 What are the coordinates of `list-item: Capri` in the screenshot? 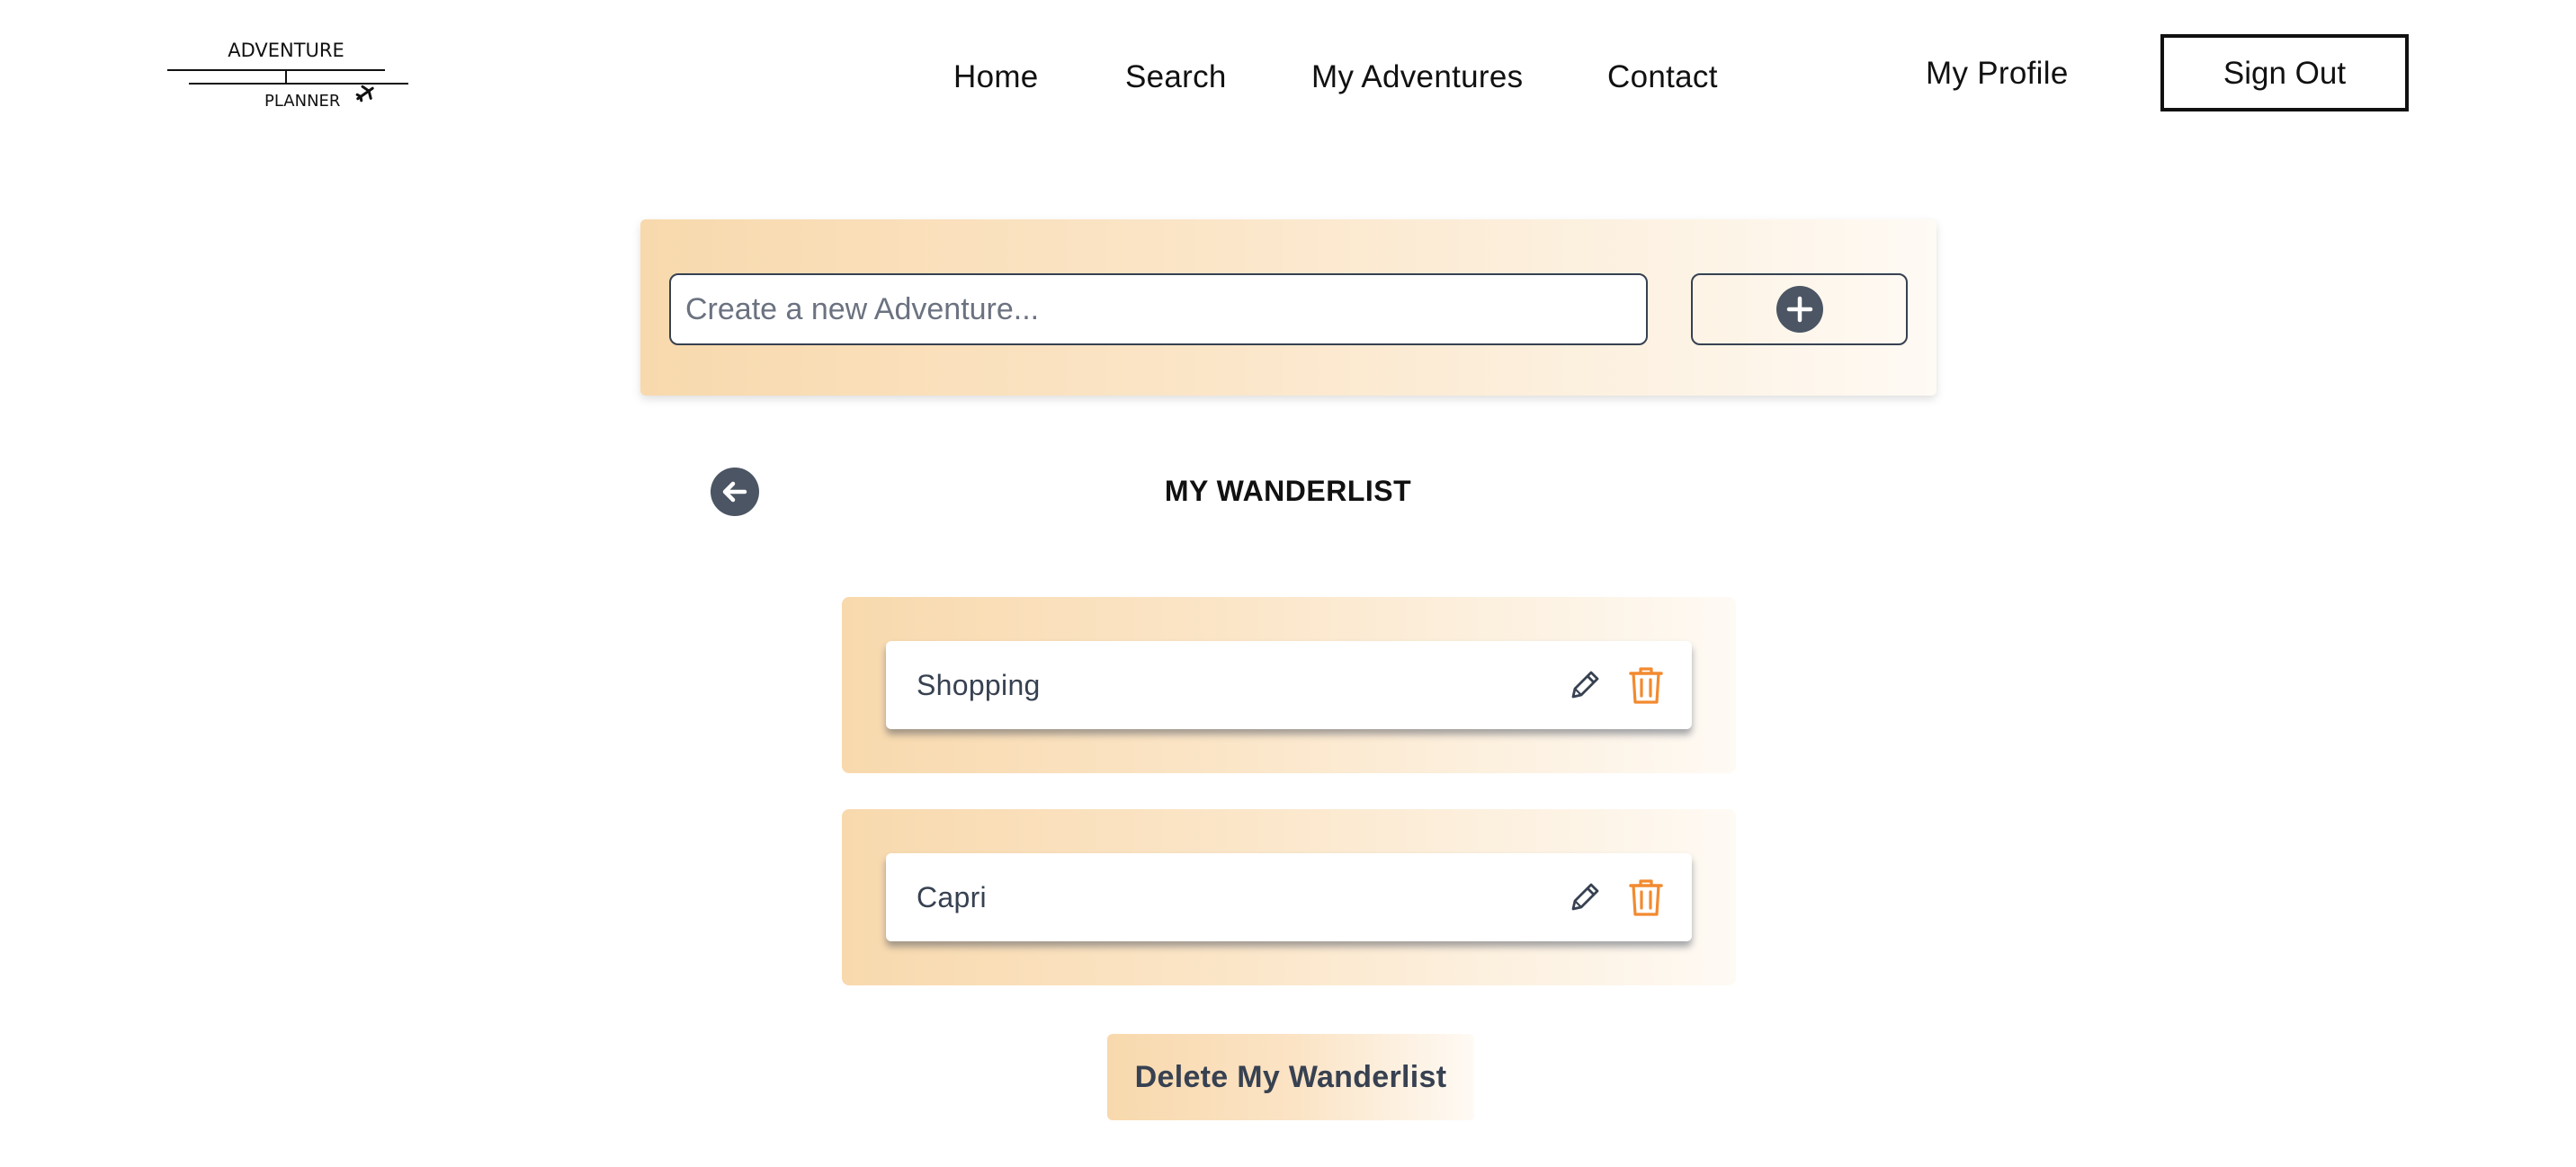 It's located at (1289, 897).